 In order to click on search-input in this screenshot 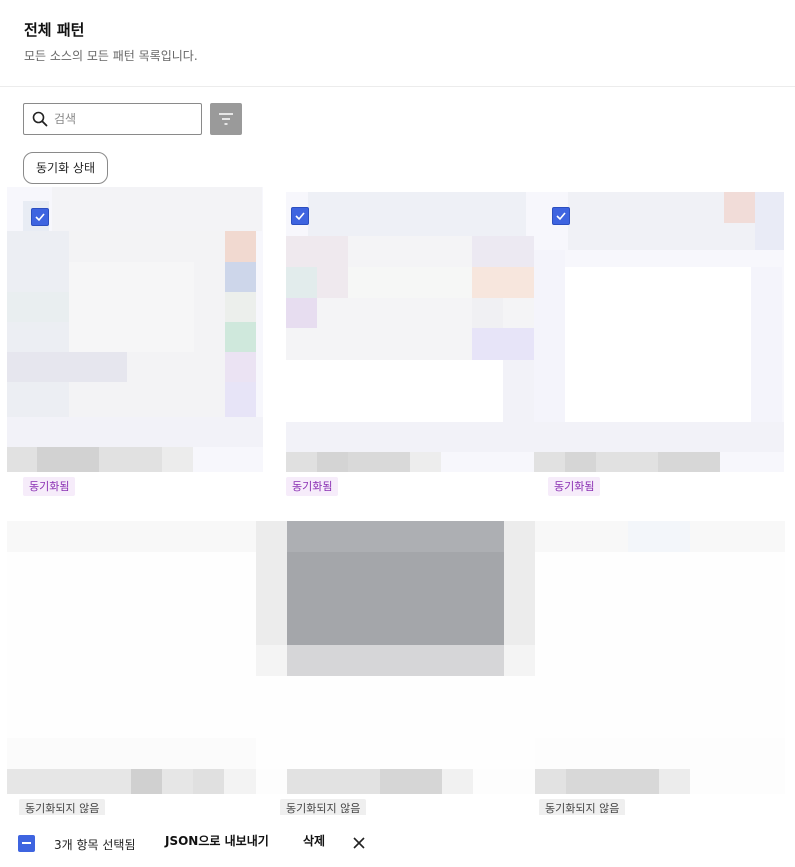, I will do `click(124, 119)`.